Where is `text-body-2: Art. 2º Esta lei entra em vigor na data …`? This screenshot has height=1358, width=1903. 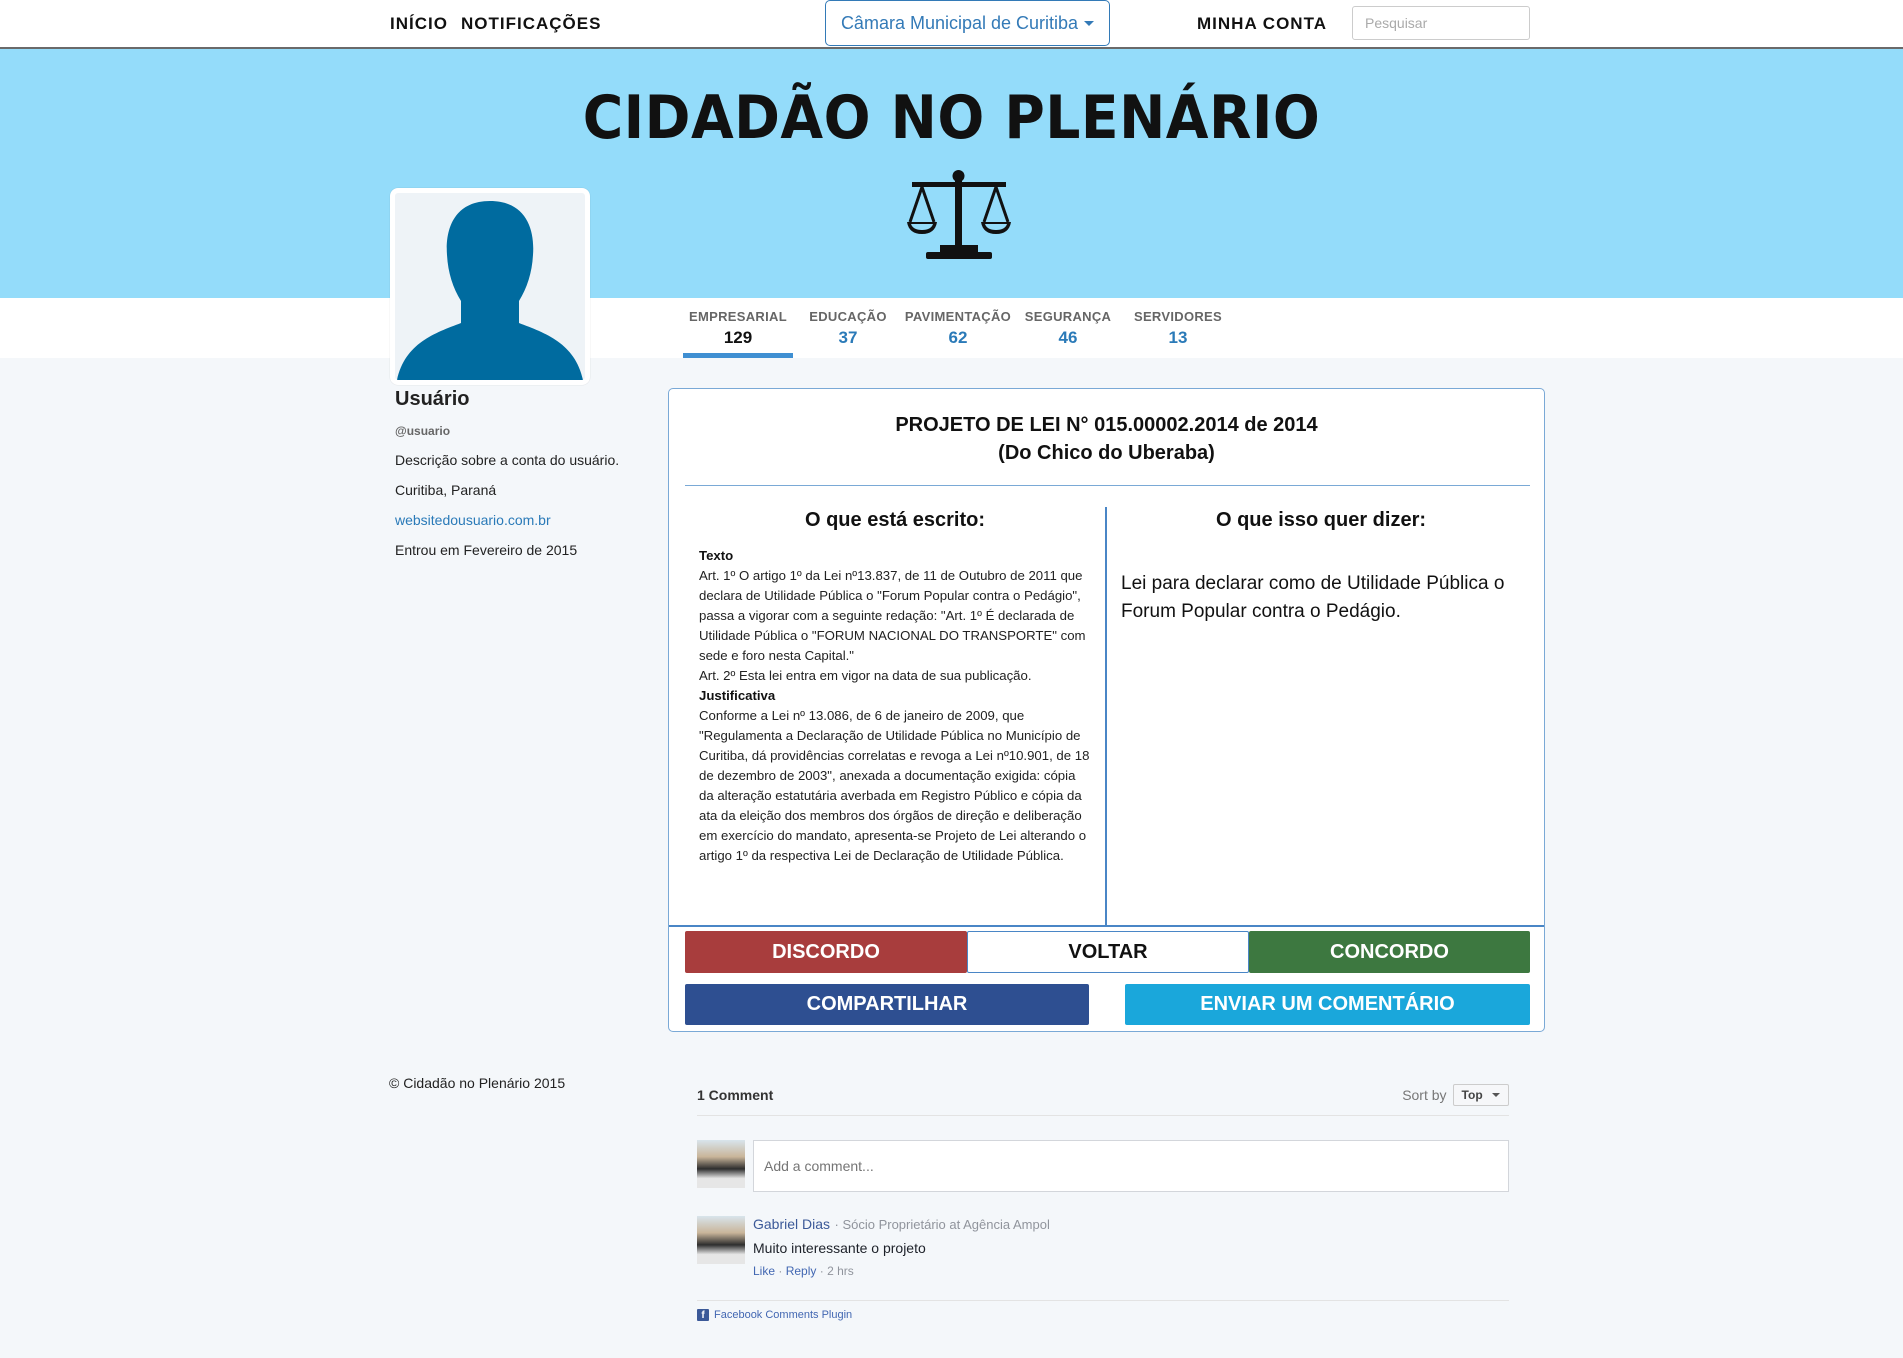 text-body-2: Art. 2º Esta lei entra em vigor na data … is located at coordinates (865, 675).